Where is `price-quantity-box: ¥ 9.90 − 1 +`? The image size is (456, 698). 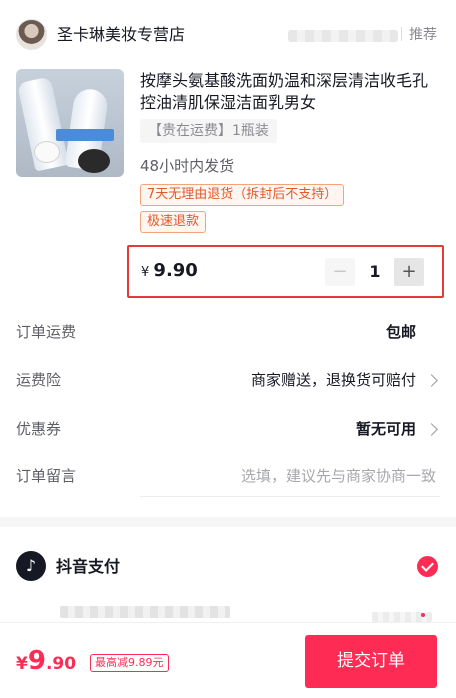
price-quantity-box: ¥ 9.90 − 1 + is located at coordinates (285, 271).